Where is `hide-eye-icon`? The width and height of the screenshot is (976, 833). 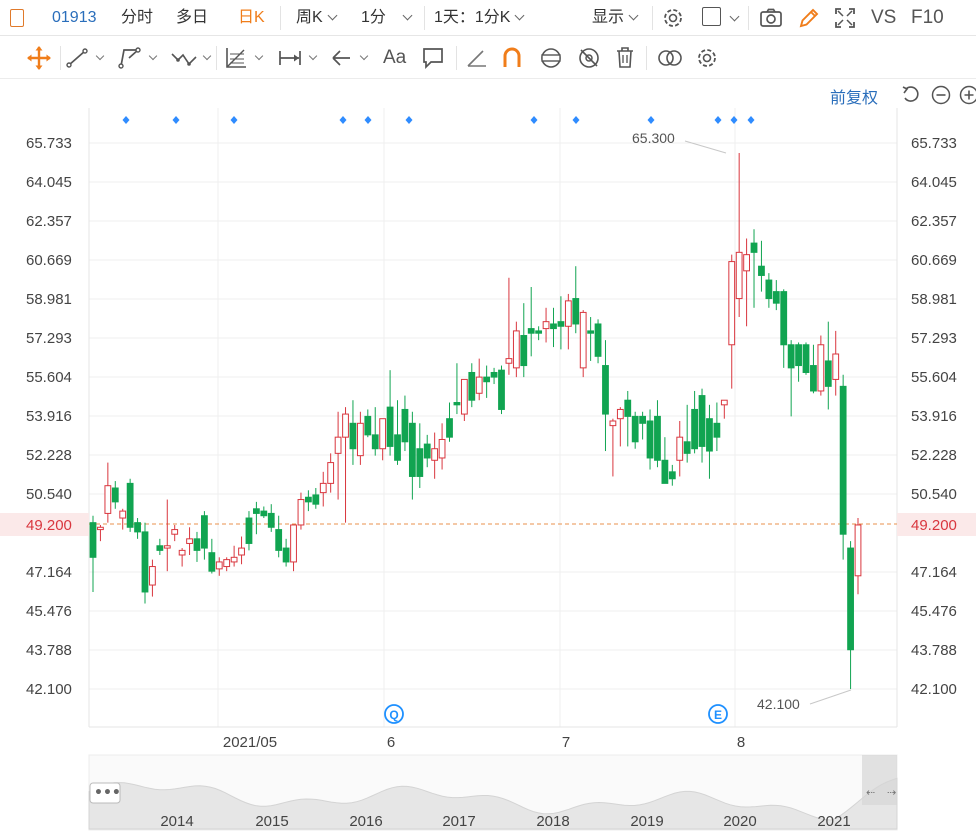 hide-eye-icon is located at coordinates (589, 58).